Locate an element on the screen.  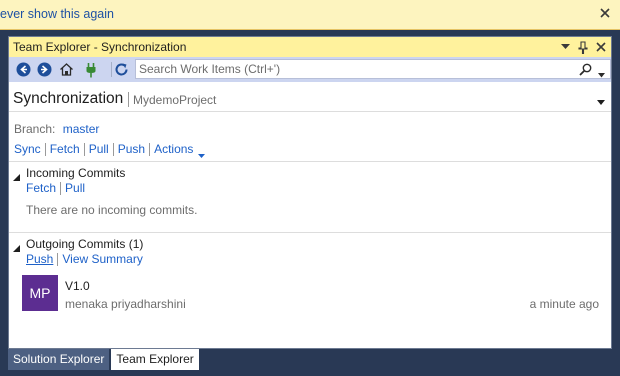
actions-menu: Actions is located at coordinates (173, 149).